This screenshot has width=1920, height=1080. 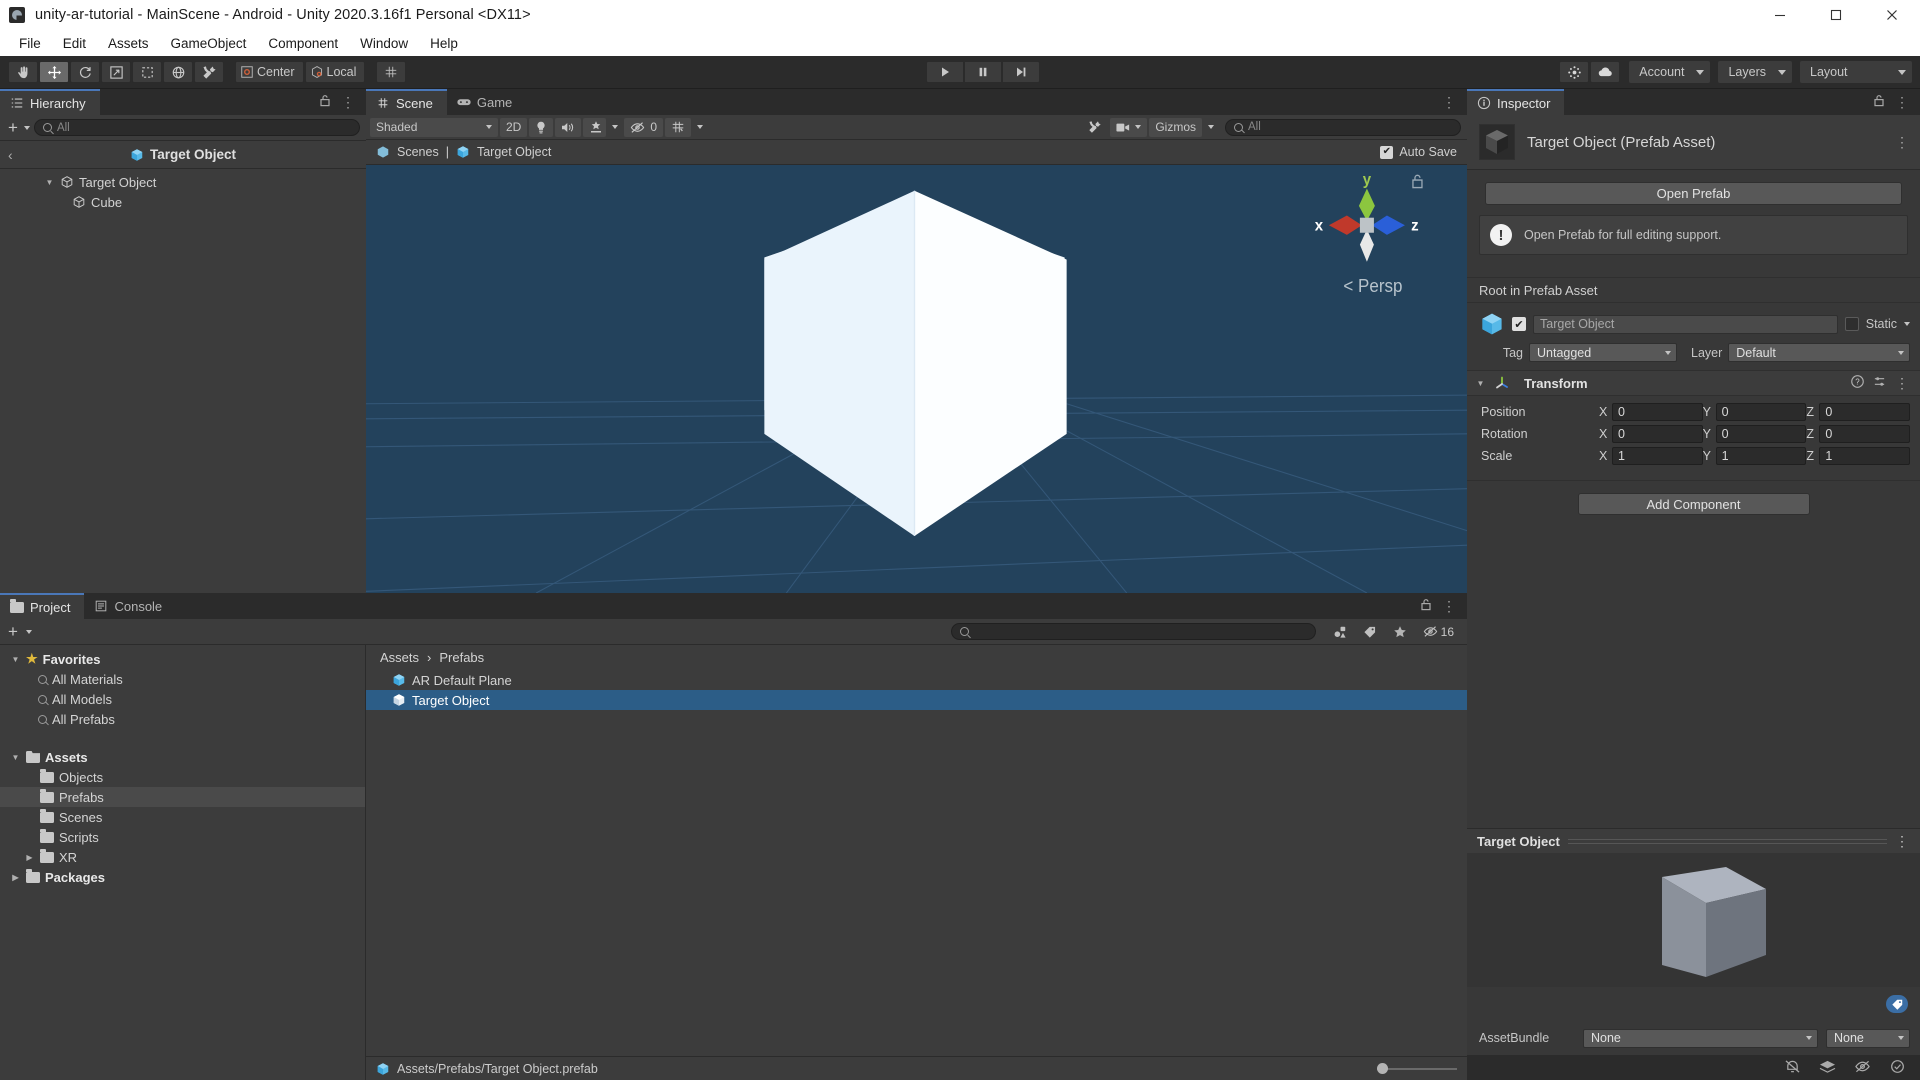 What do you see at coordinates (303, 43) in the screenshot?
I see `menu-component: Component` at bounding box center [303, 43].